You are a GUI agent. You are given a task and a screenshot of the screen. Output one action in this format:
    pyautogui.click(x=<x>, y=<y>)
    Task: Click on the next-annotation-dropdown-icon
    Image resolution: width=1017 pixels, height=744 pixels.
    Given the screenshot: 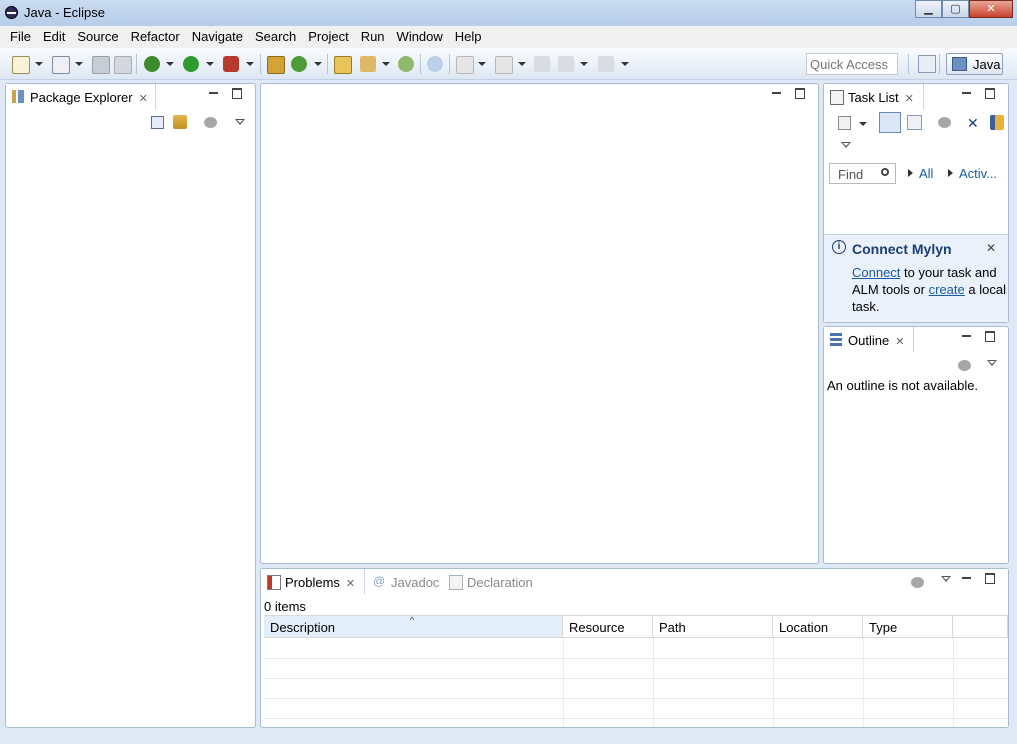 What is the action you would take?
    pyautogui.click(x=482, y=64)
    